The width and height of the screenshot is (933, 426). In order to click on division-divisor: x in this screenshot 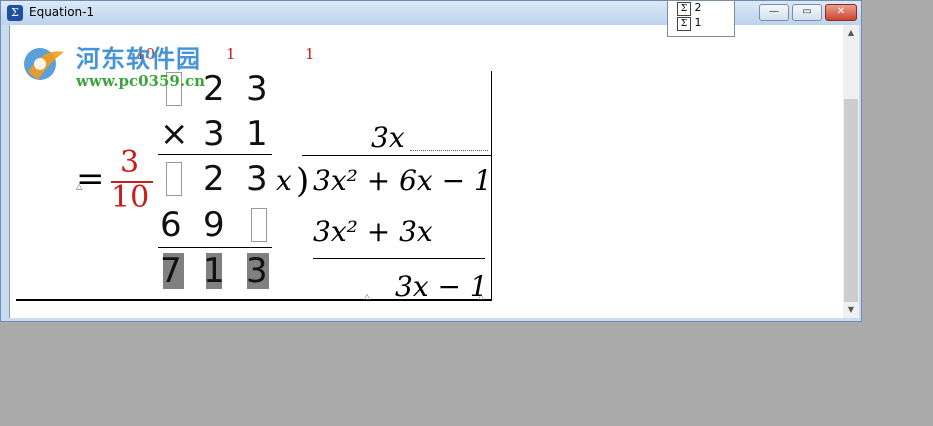, I will do `click(284, 180)`.